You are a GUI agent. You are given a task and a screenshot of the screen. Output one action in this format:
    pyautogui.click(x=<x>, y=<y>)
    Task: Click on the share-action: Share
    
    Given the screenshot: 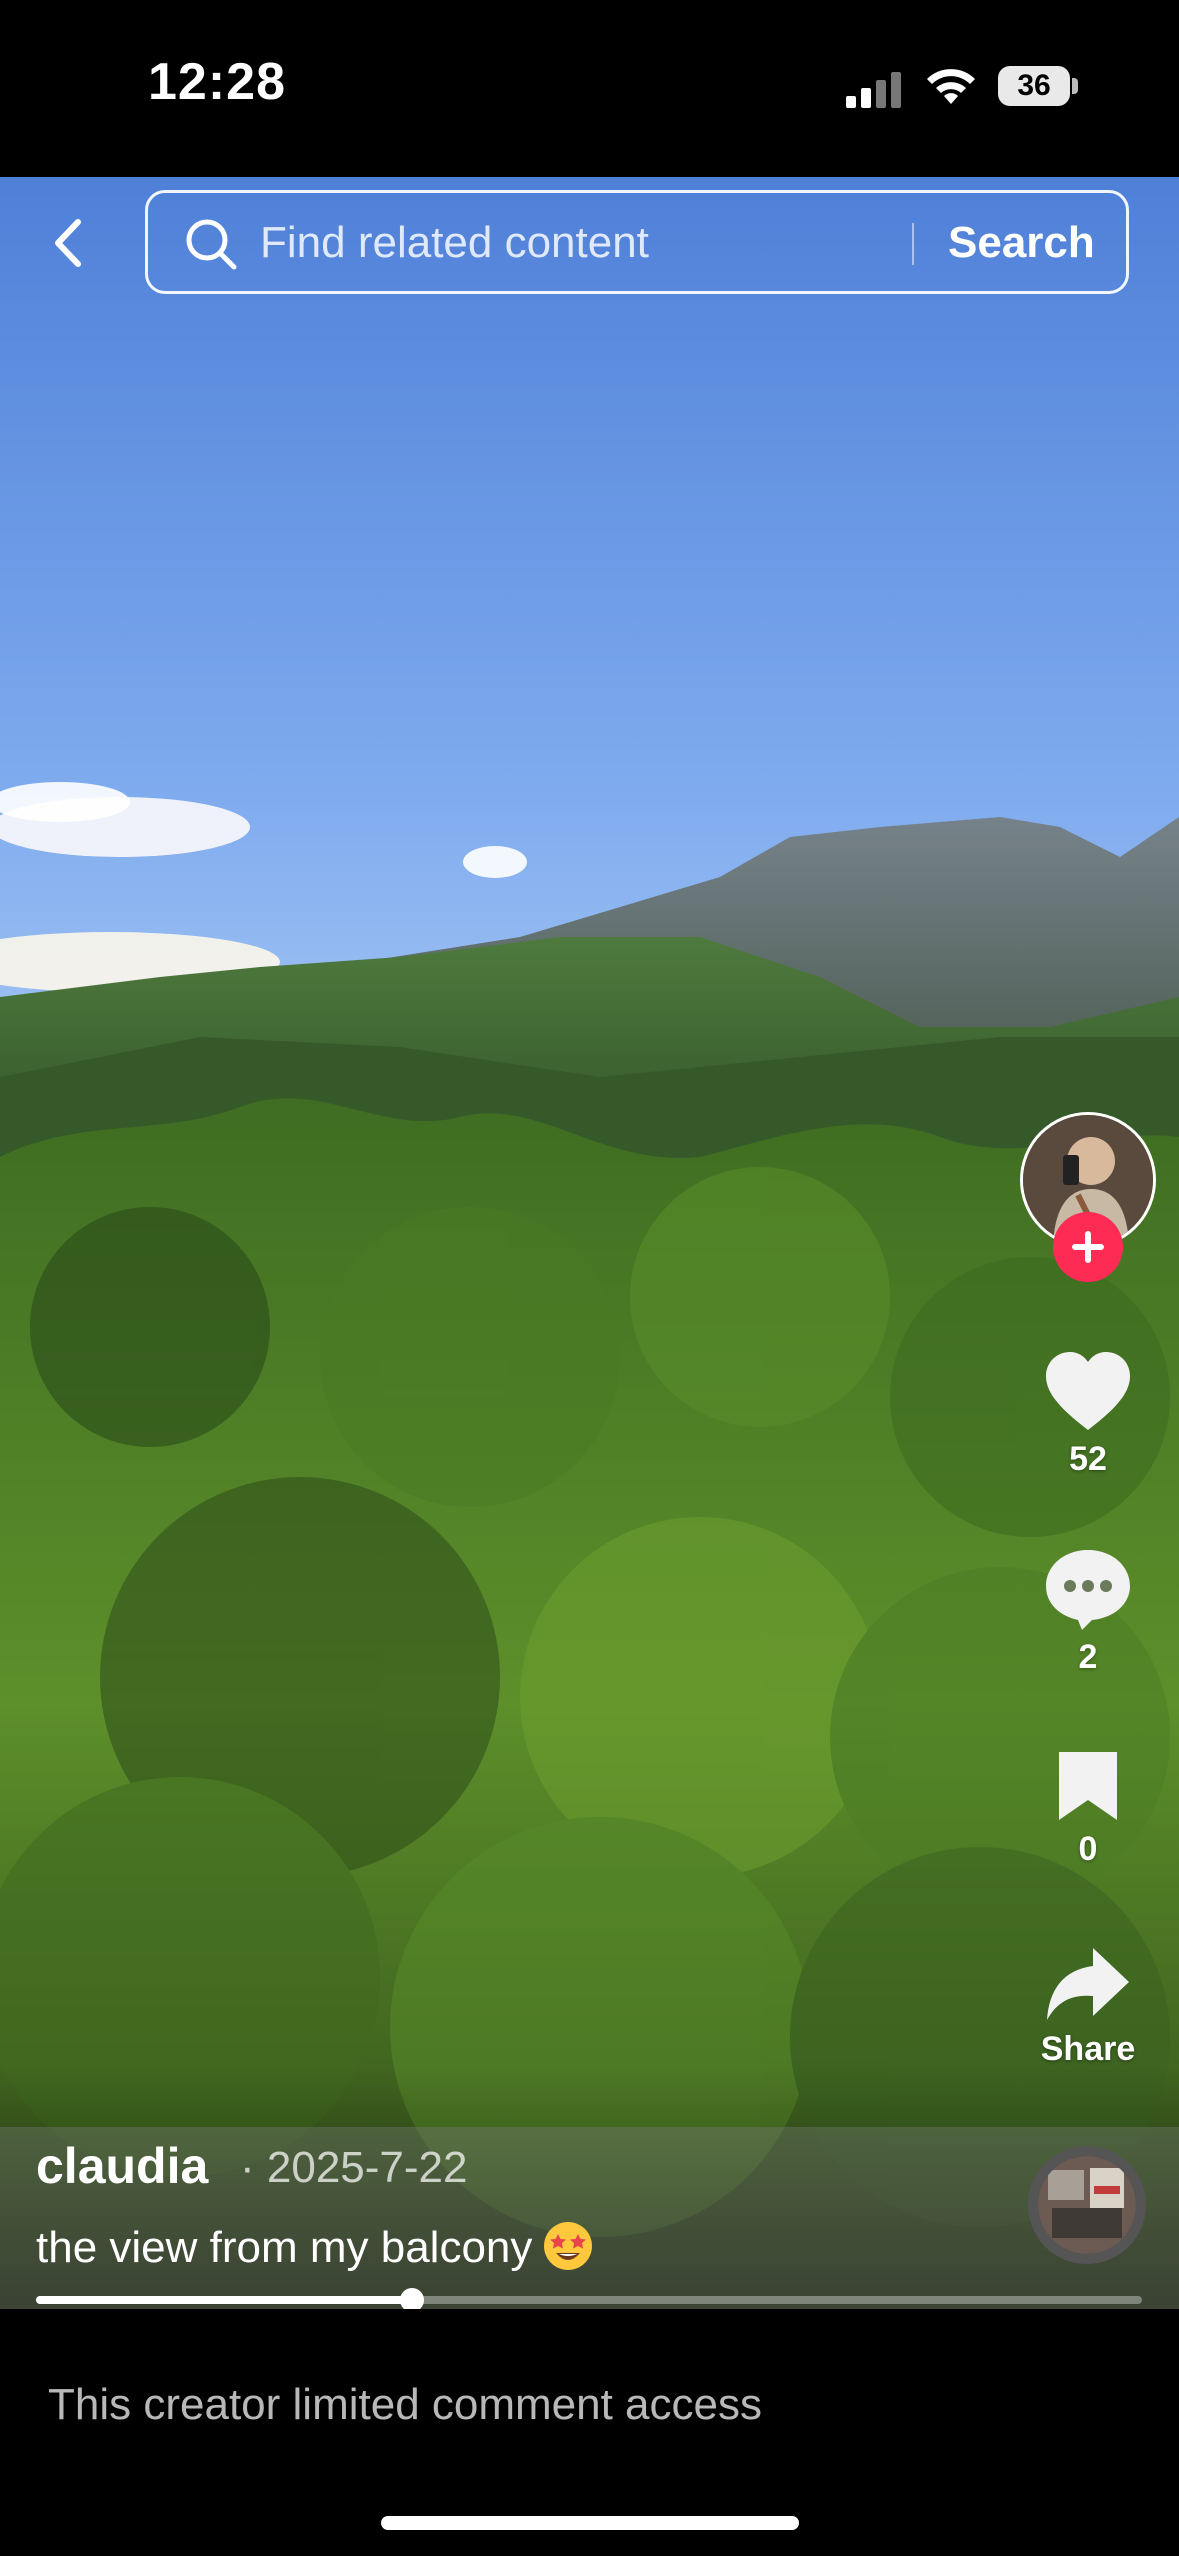 What is the action you would take?
    pyautogui.click(x=1088, y=2006)
    